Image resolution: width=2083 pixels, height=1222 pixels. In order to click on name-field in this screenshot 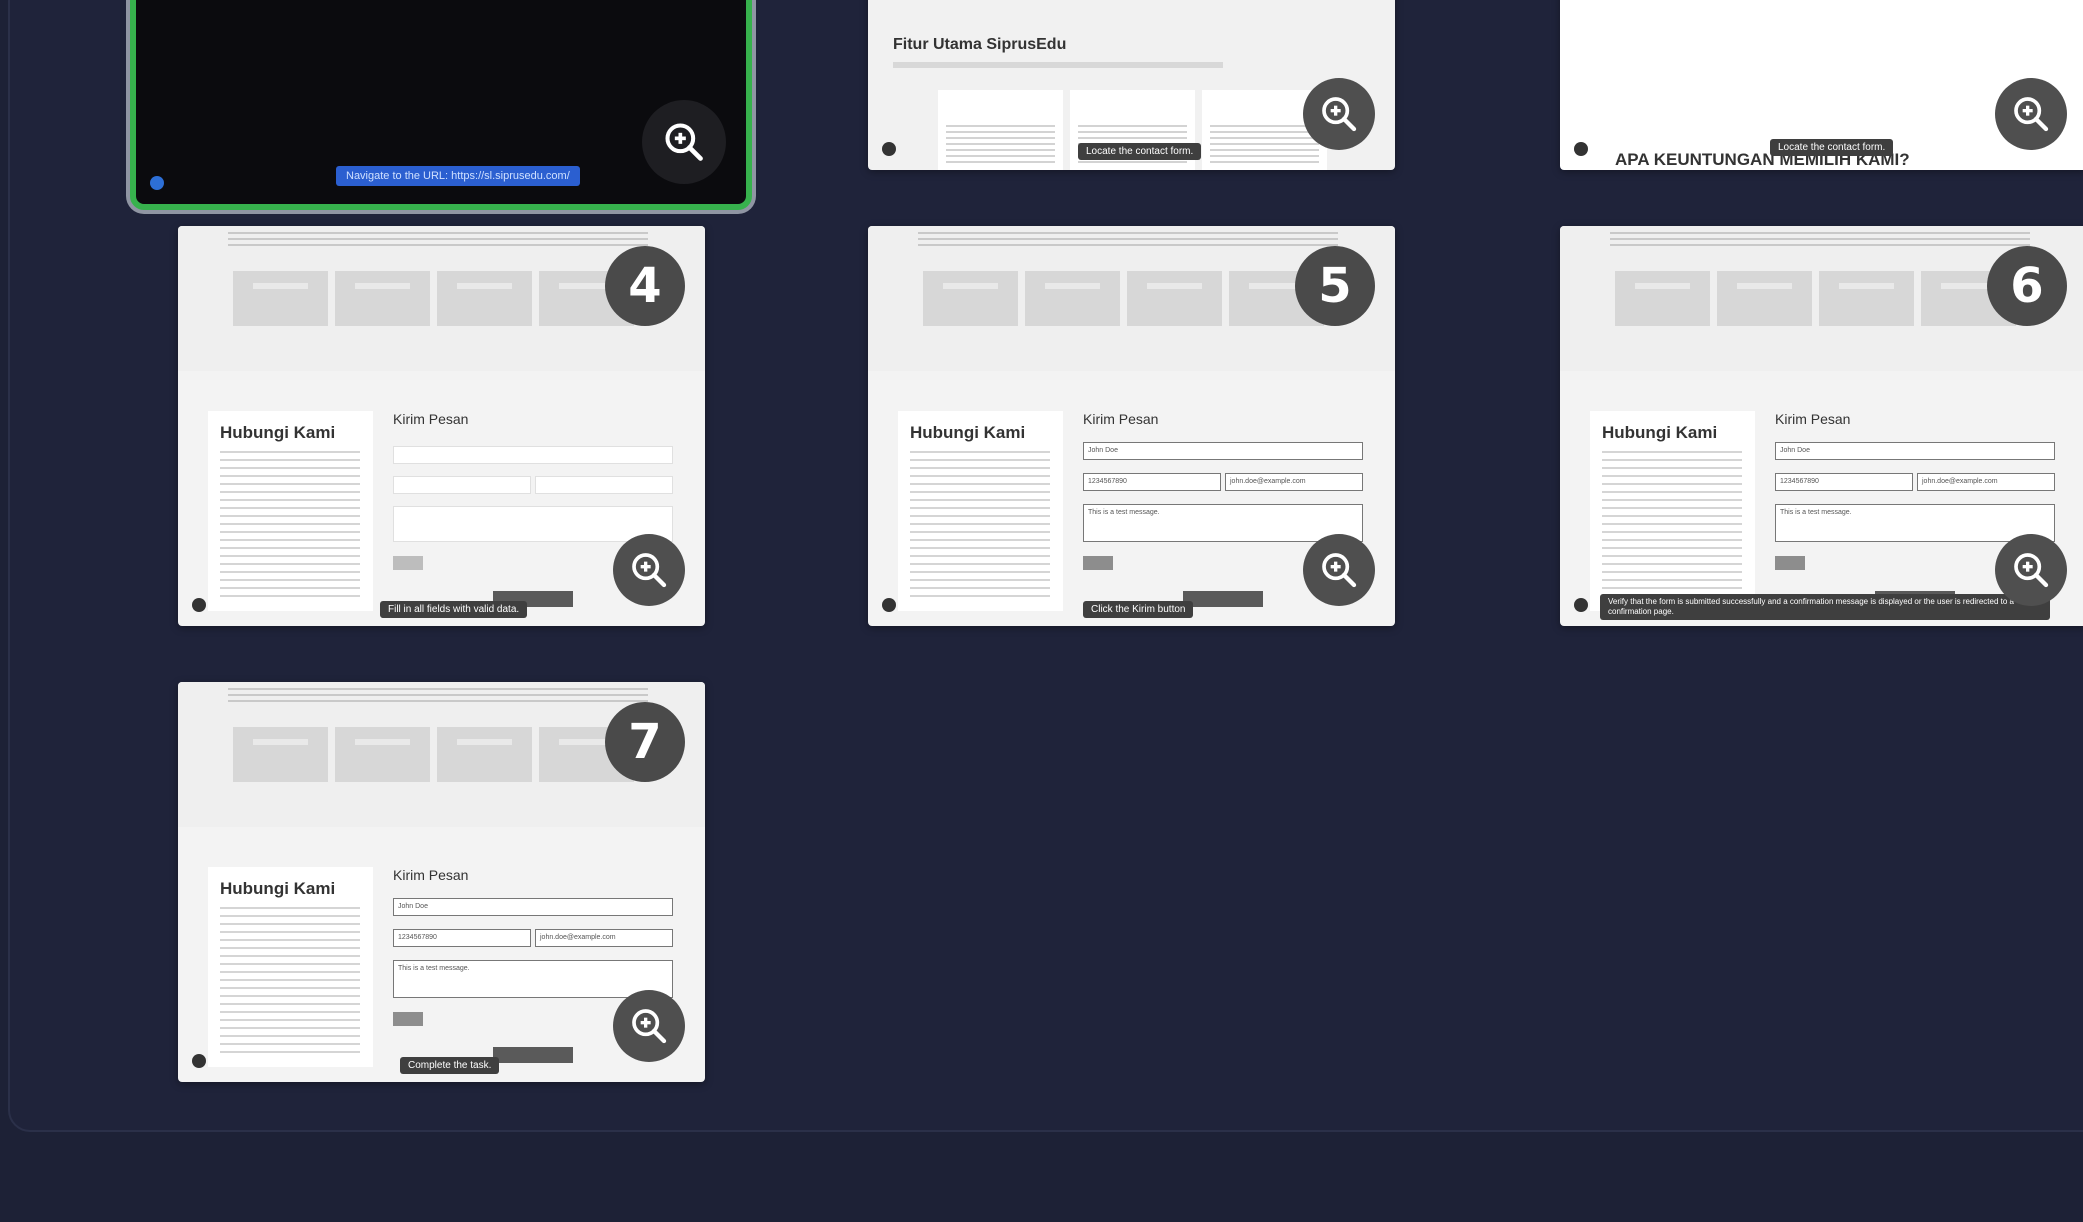, I will do `click(533, 455)`.